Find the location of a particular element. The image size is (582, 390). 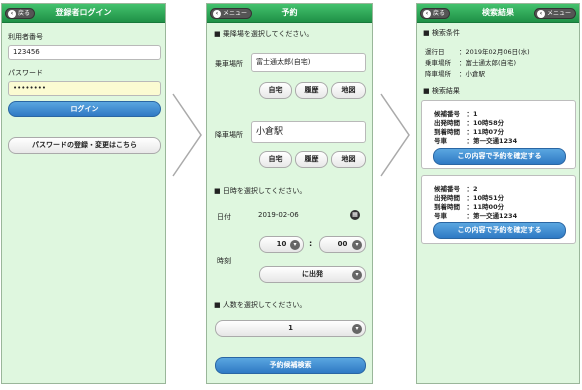

departure-option: に出発 is located at coordinates (312, 274).